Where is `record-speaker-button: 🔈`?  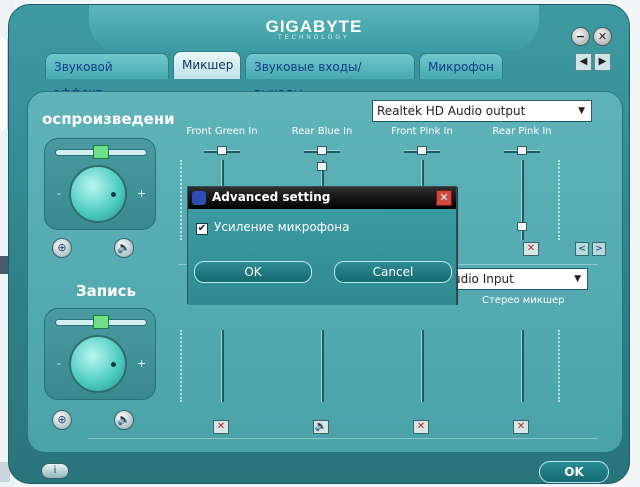 record-speaker-button: 🔈 is located at coordinates (321, 427).